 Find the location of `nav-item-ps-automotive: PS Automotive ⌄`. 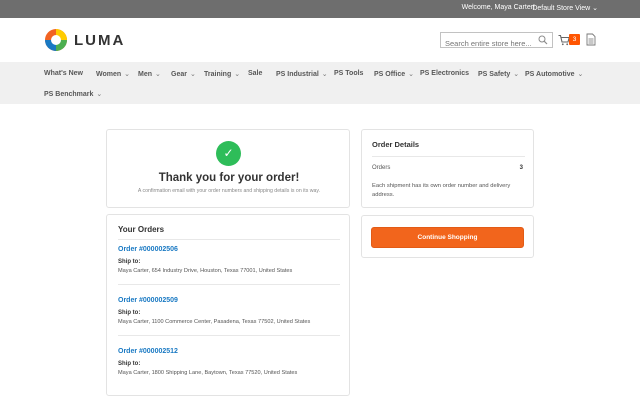

nav-item-ps-automotive: PS Automotive ⌄ is located at coordinates (554, 74).